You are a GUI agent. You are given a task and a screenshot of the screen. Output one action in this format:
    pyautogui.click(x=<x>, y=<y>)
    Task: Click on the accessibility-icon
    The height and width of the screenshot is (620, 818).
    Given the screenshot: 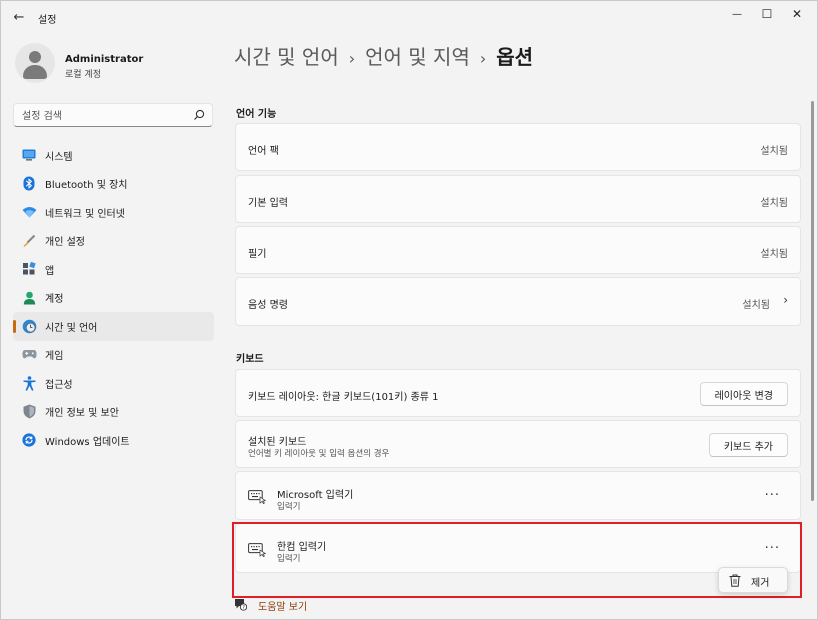 What is the action you would take?
    pyautogui.click(x=29, y=383)
    